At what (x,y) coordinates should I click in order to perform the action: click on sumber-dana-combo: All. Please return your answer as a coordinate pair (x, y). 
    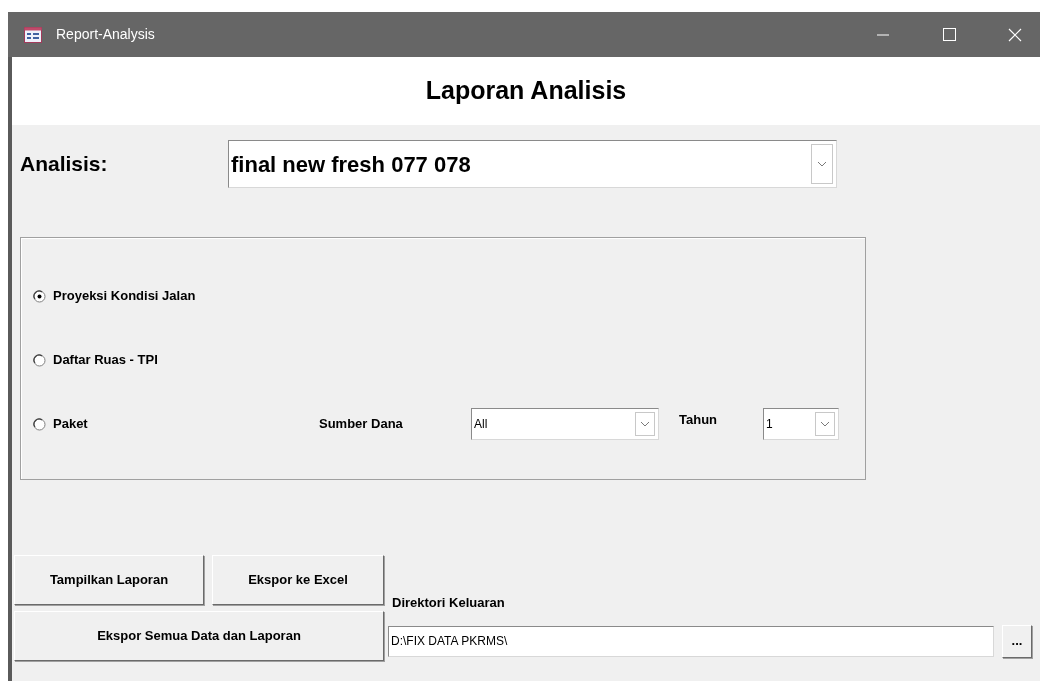
    Looking at the image, I should click on (565, 424).